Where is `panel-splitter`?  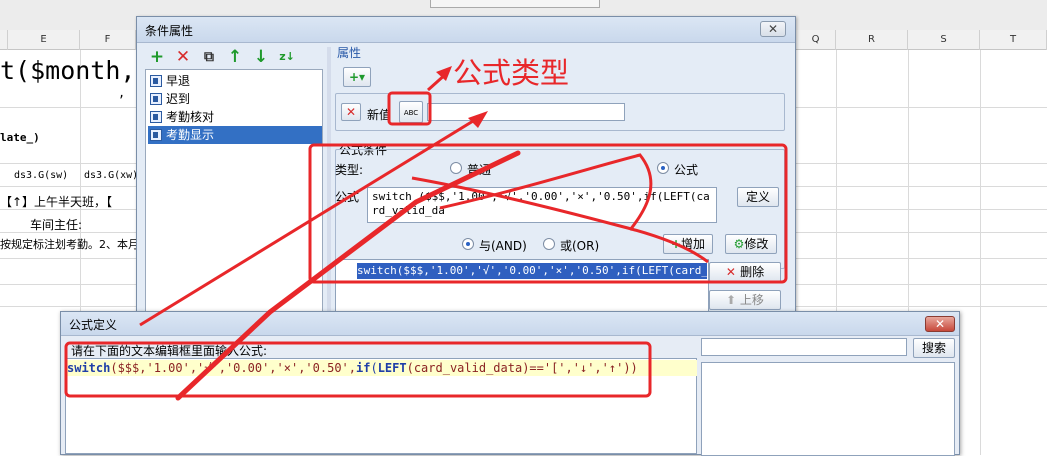 panel-splitter is located at coordinates (329, 180).